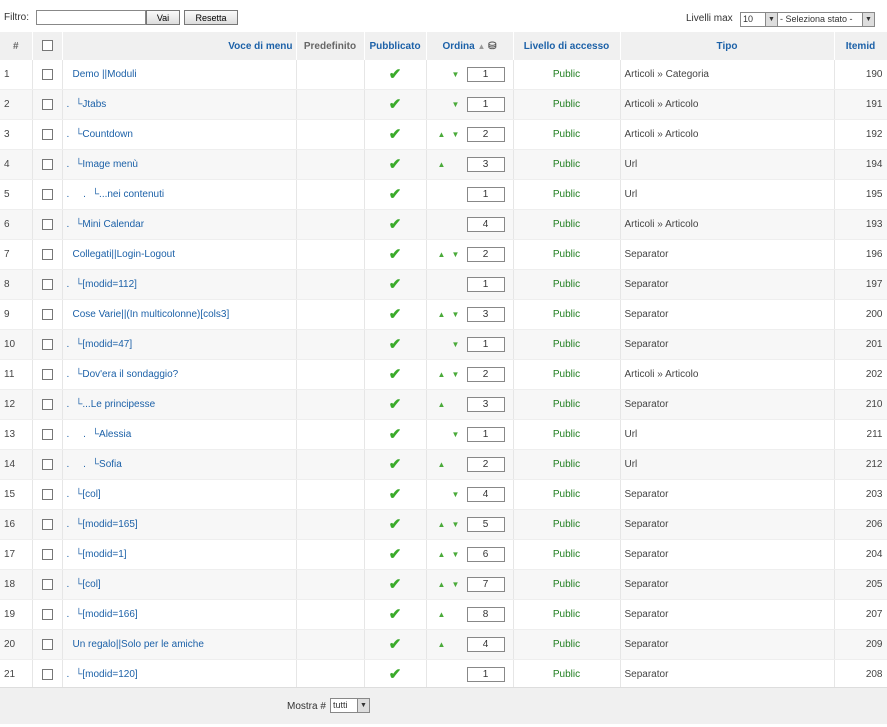 The width and height of the screenshot is (887, 727). What do you see at coordinates (567, 46) in the screenshot?
I see `col-access-header: Livello di accesso` at bounding box center [567, 46].